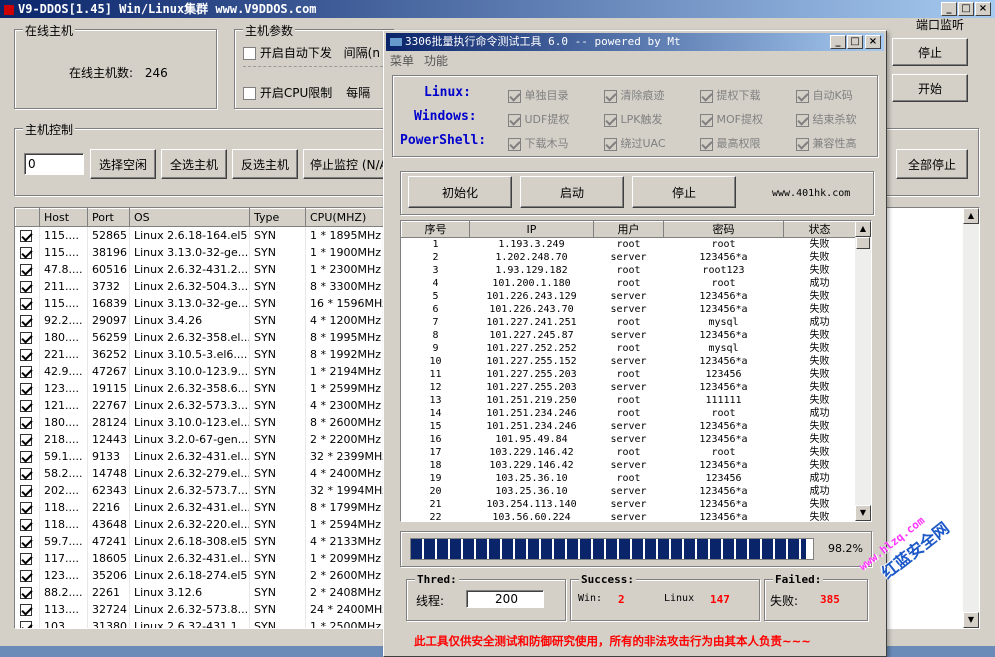 This screenshot has width=995, height=657. I want to click on table-row: 21 103.254.113.140 server 123456*a 失败, so click(629, 504).